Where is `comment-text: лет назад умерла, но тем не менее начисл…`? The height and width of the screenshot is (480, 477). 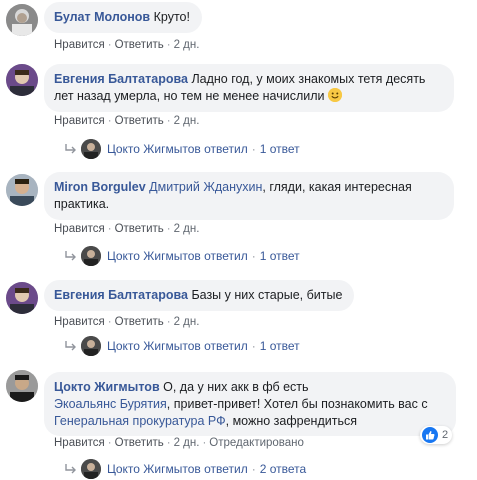 comment-text: лет назад умерла, но тем не менее начисл… is located at coordinates (189, 96).